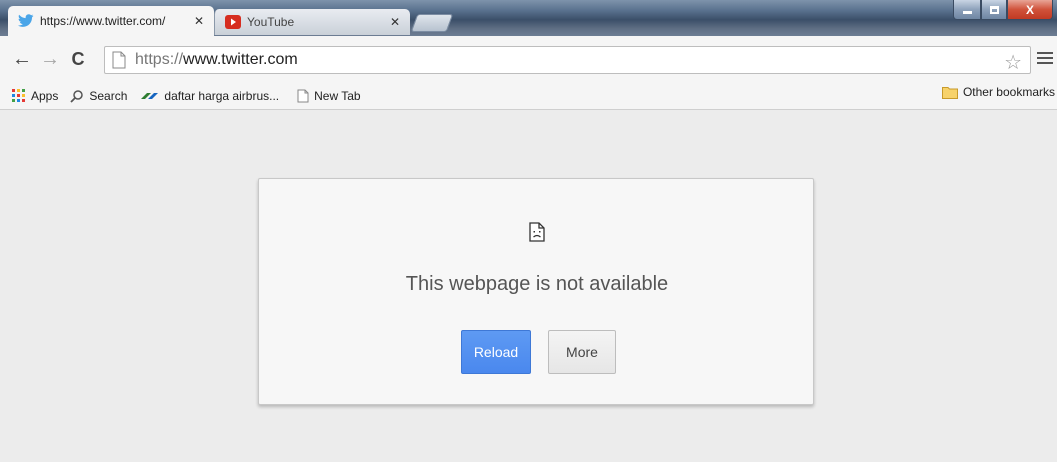  I want to click on close-window-button: X, so click(1030, 10).